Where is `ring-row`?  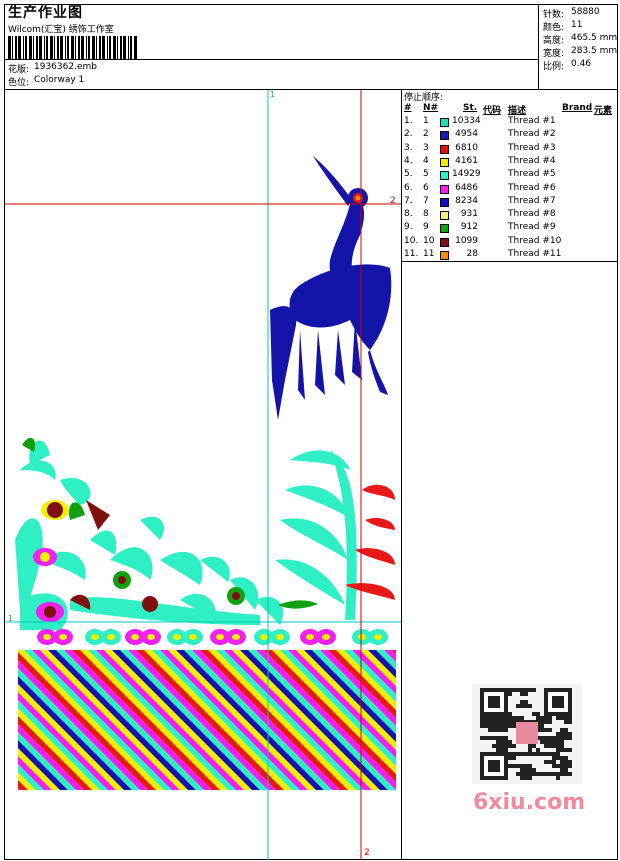 ring-row is located at coordinates (212, 637).